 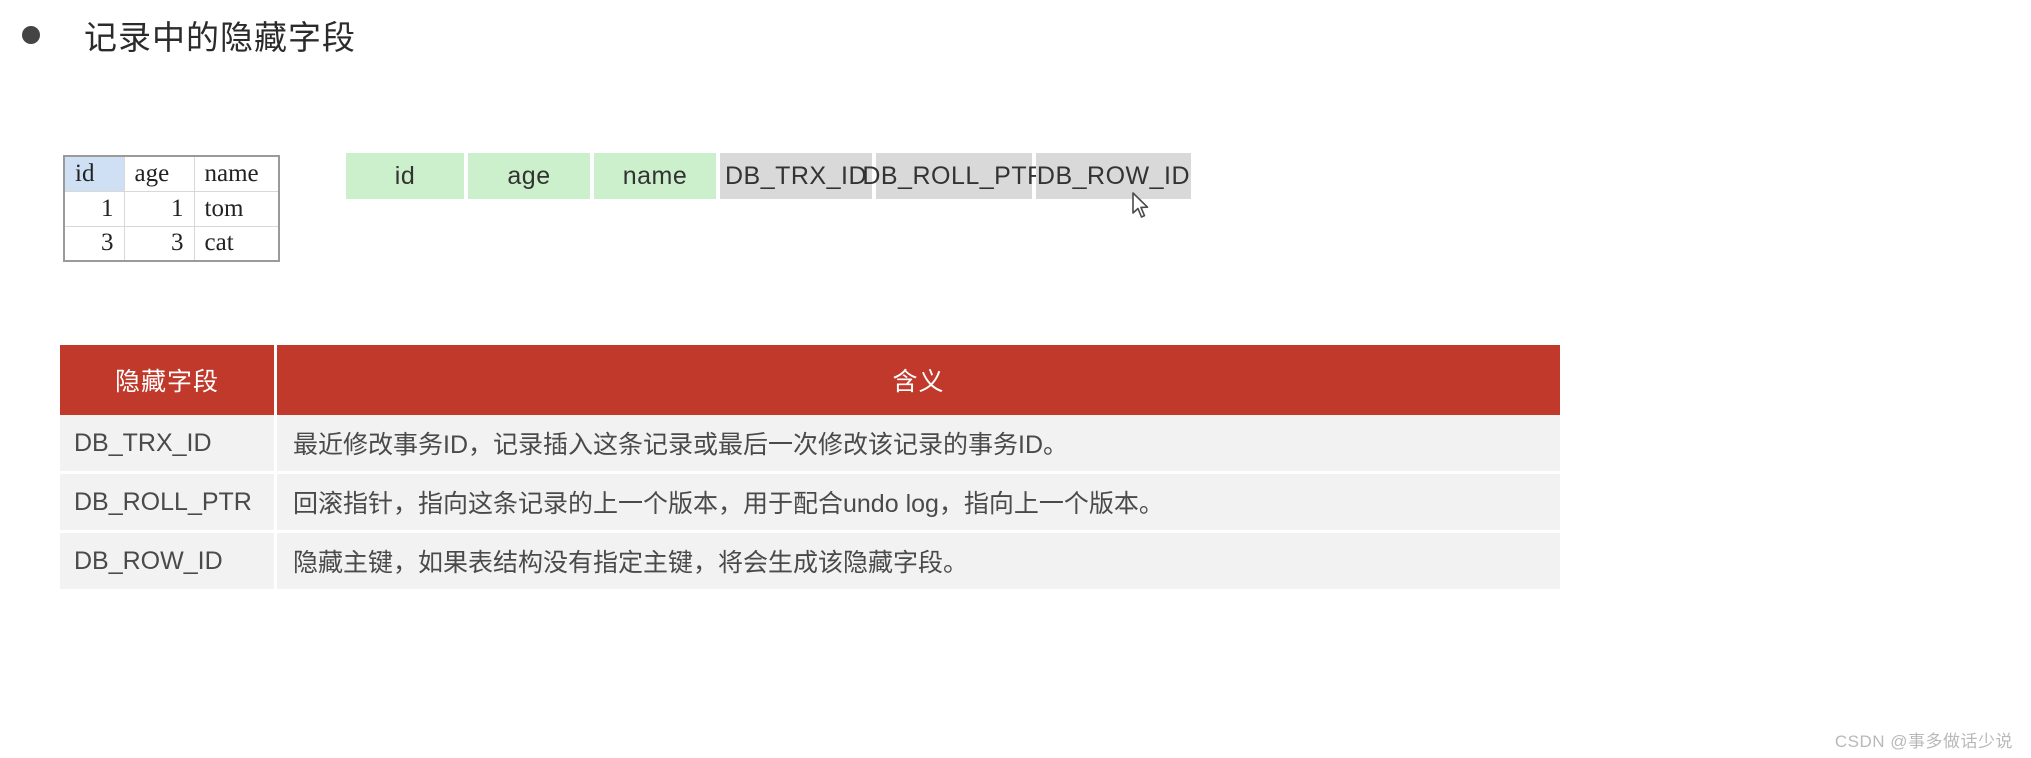 I want to click on record-col-header-id: id, so click(x=94, y=173).